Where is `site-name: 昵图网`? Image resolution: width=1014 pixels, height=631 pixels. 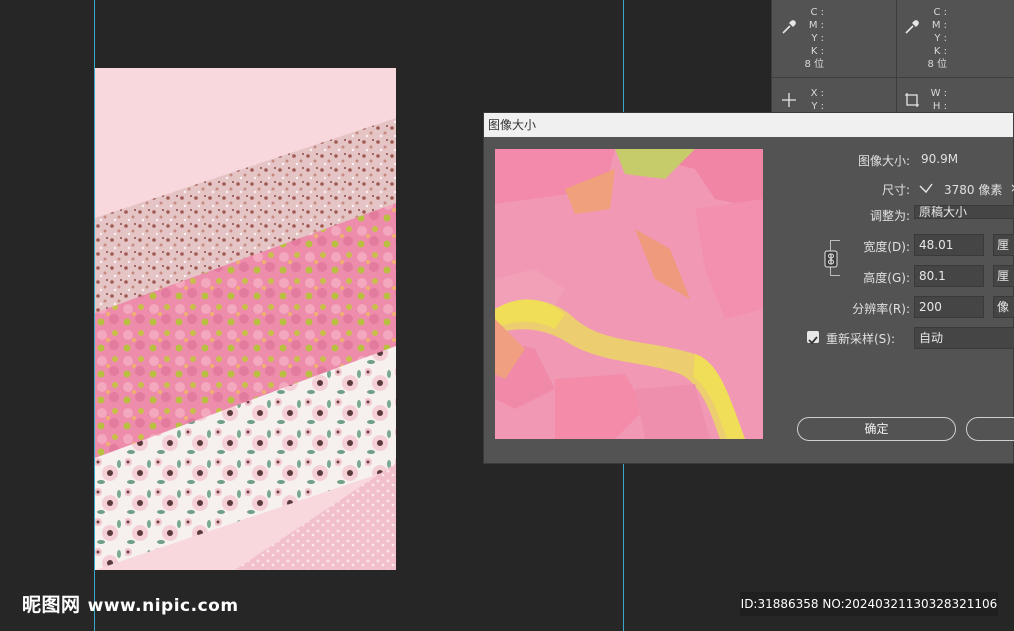 site-name: 昵图网 is located at coordinates (51, 605).